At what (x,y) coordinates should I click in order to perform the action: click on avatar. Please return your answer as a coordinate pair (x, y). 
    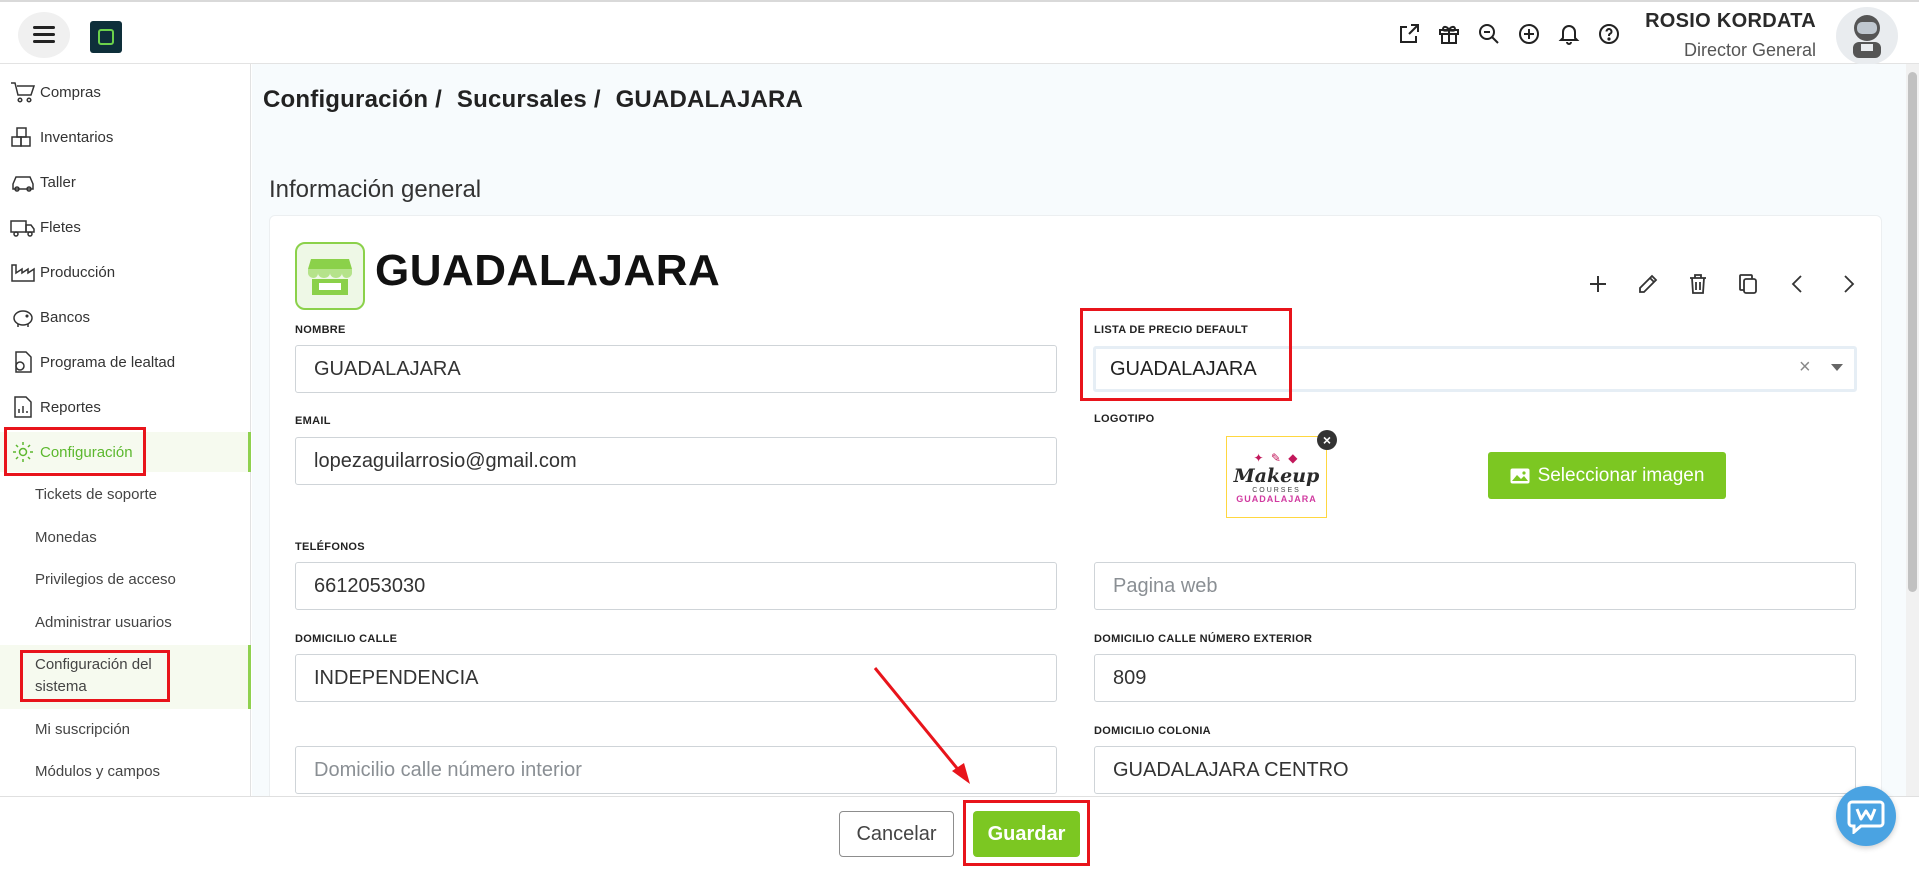
    Looking at the image, I should click on (1867, 36).